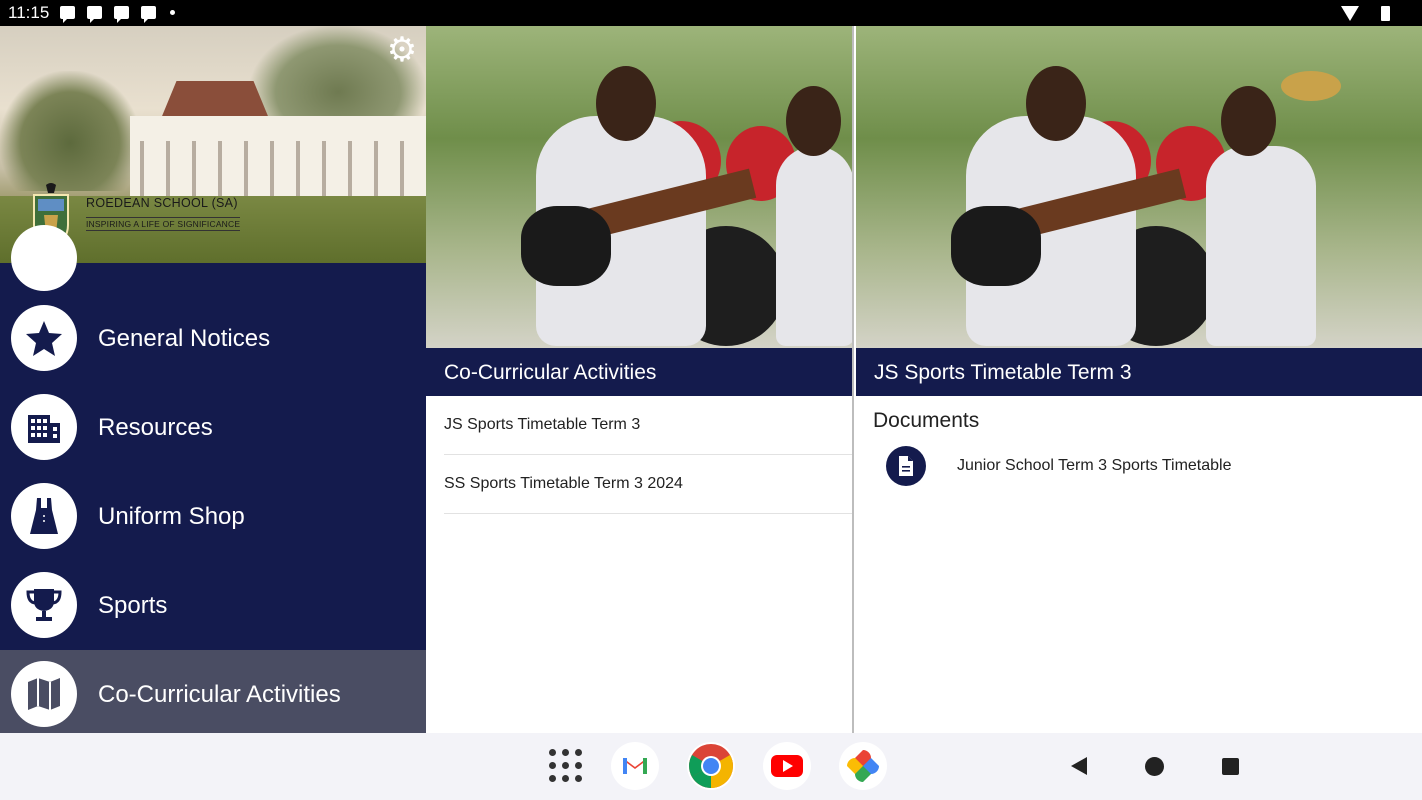 This screenshot has width=1422, height=800. I want to click on map-icon, so click(44, 694).